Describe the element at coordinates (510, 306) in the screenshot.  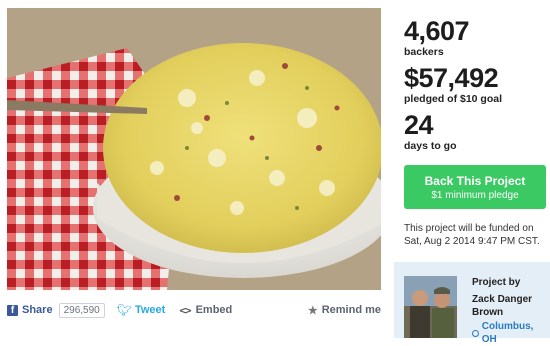
I see `creator-name: Zack Danger Brown` at that location.